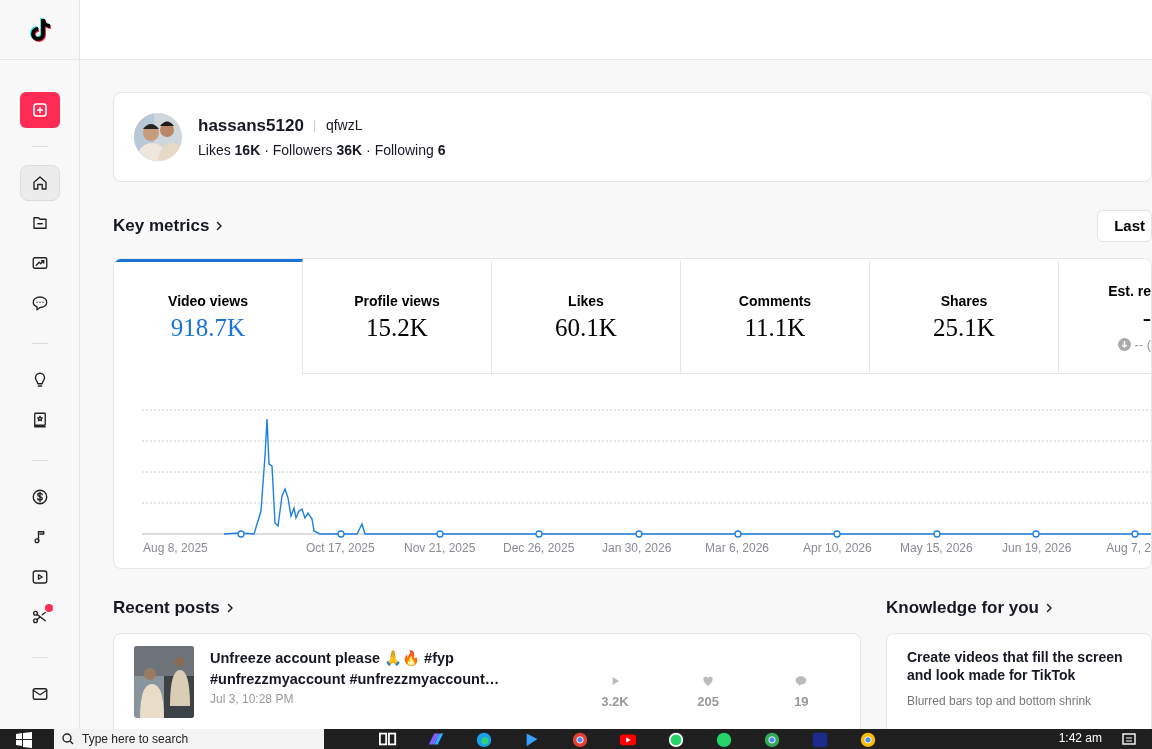 The image size is (1152, 749). Describe the element at coordinates (737, 548) in the screenshot. I see `axis-label: Mar 6, 2026` at that location.